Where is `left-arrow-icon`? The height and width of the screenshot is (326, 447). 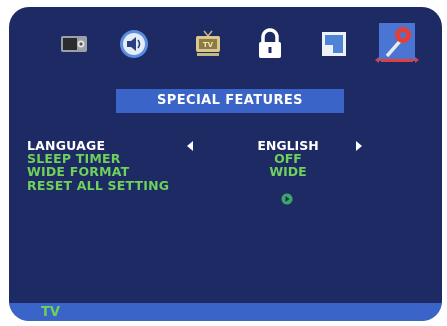
left-arrow-icon is located at coordinates (190, 146).